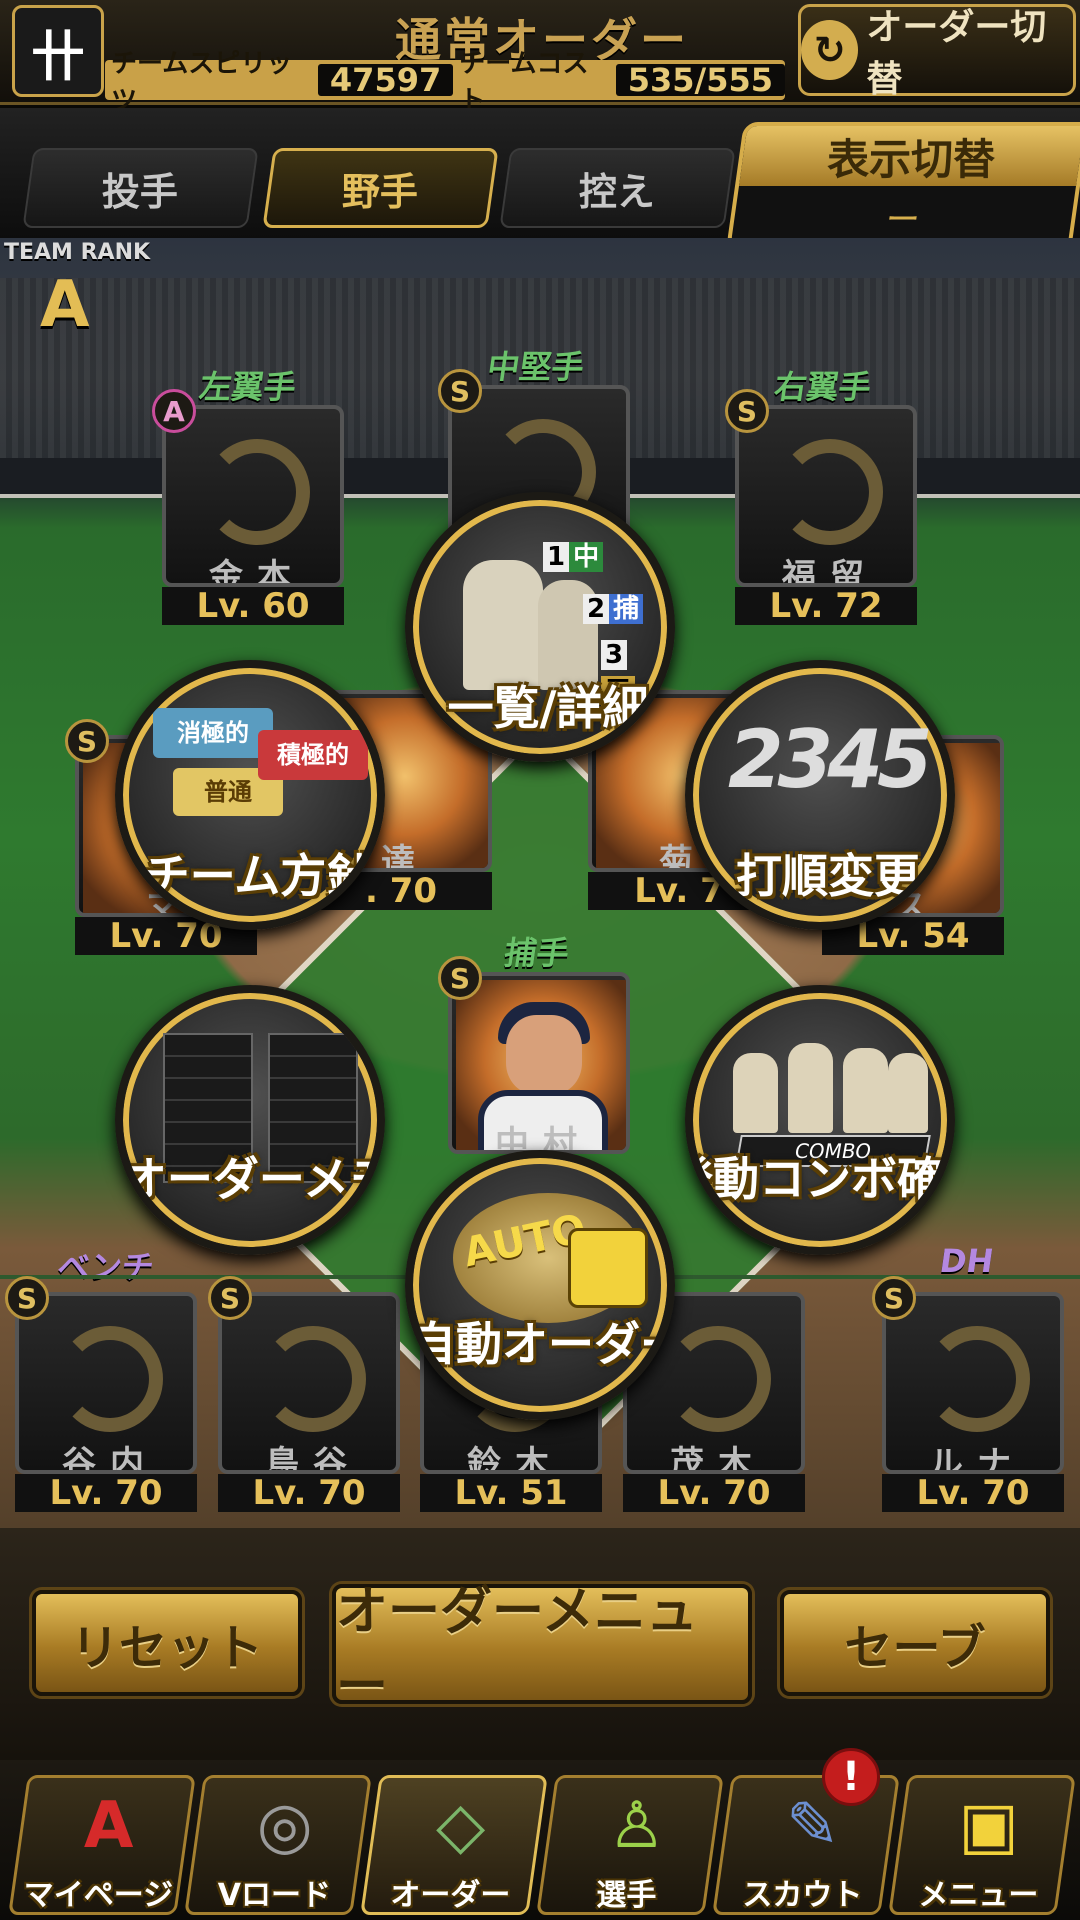  What do you see at coordinates (636, 1826) in the screenshot?
I see `player-icon: ♙` at bounding box center [636, 1826].